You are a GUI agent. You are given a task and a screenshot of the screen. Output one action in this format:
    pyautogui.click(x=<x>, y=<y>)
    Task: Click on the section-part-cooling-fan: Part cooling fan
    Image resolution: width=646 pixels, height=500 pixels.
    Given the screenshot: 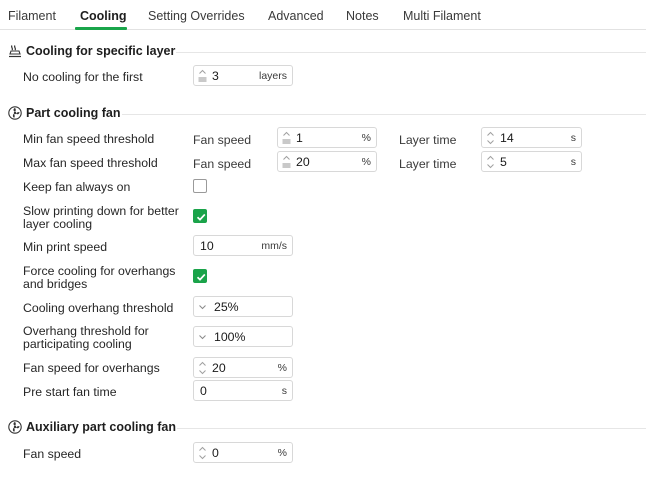 What is the action you would take?
    pyautogui.click(x=323, y=114)
    